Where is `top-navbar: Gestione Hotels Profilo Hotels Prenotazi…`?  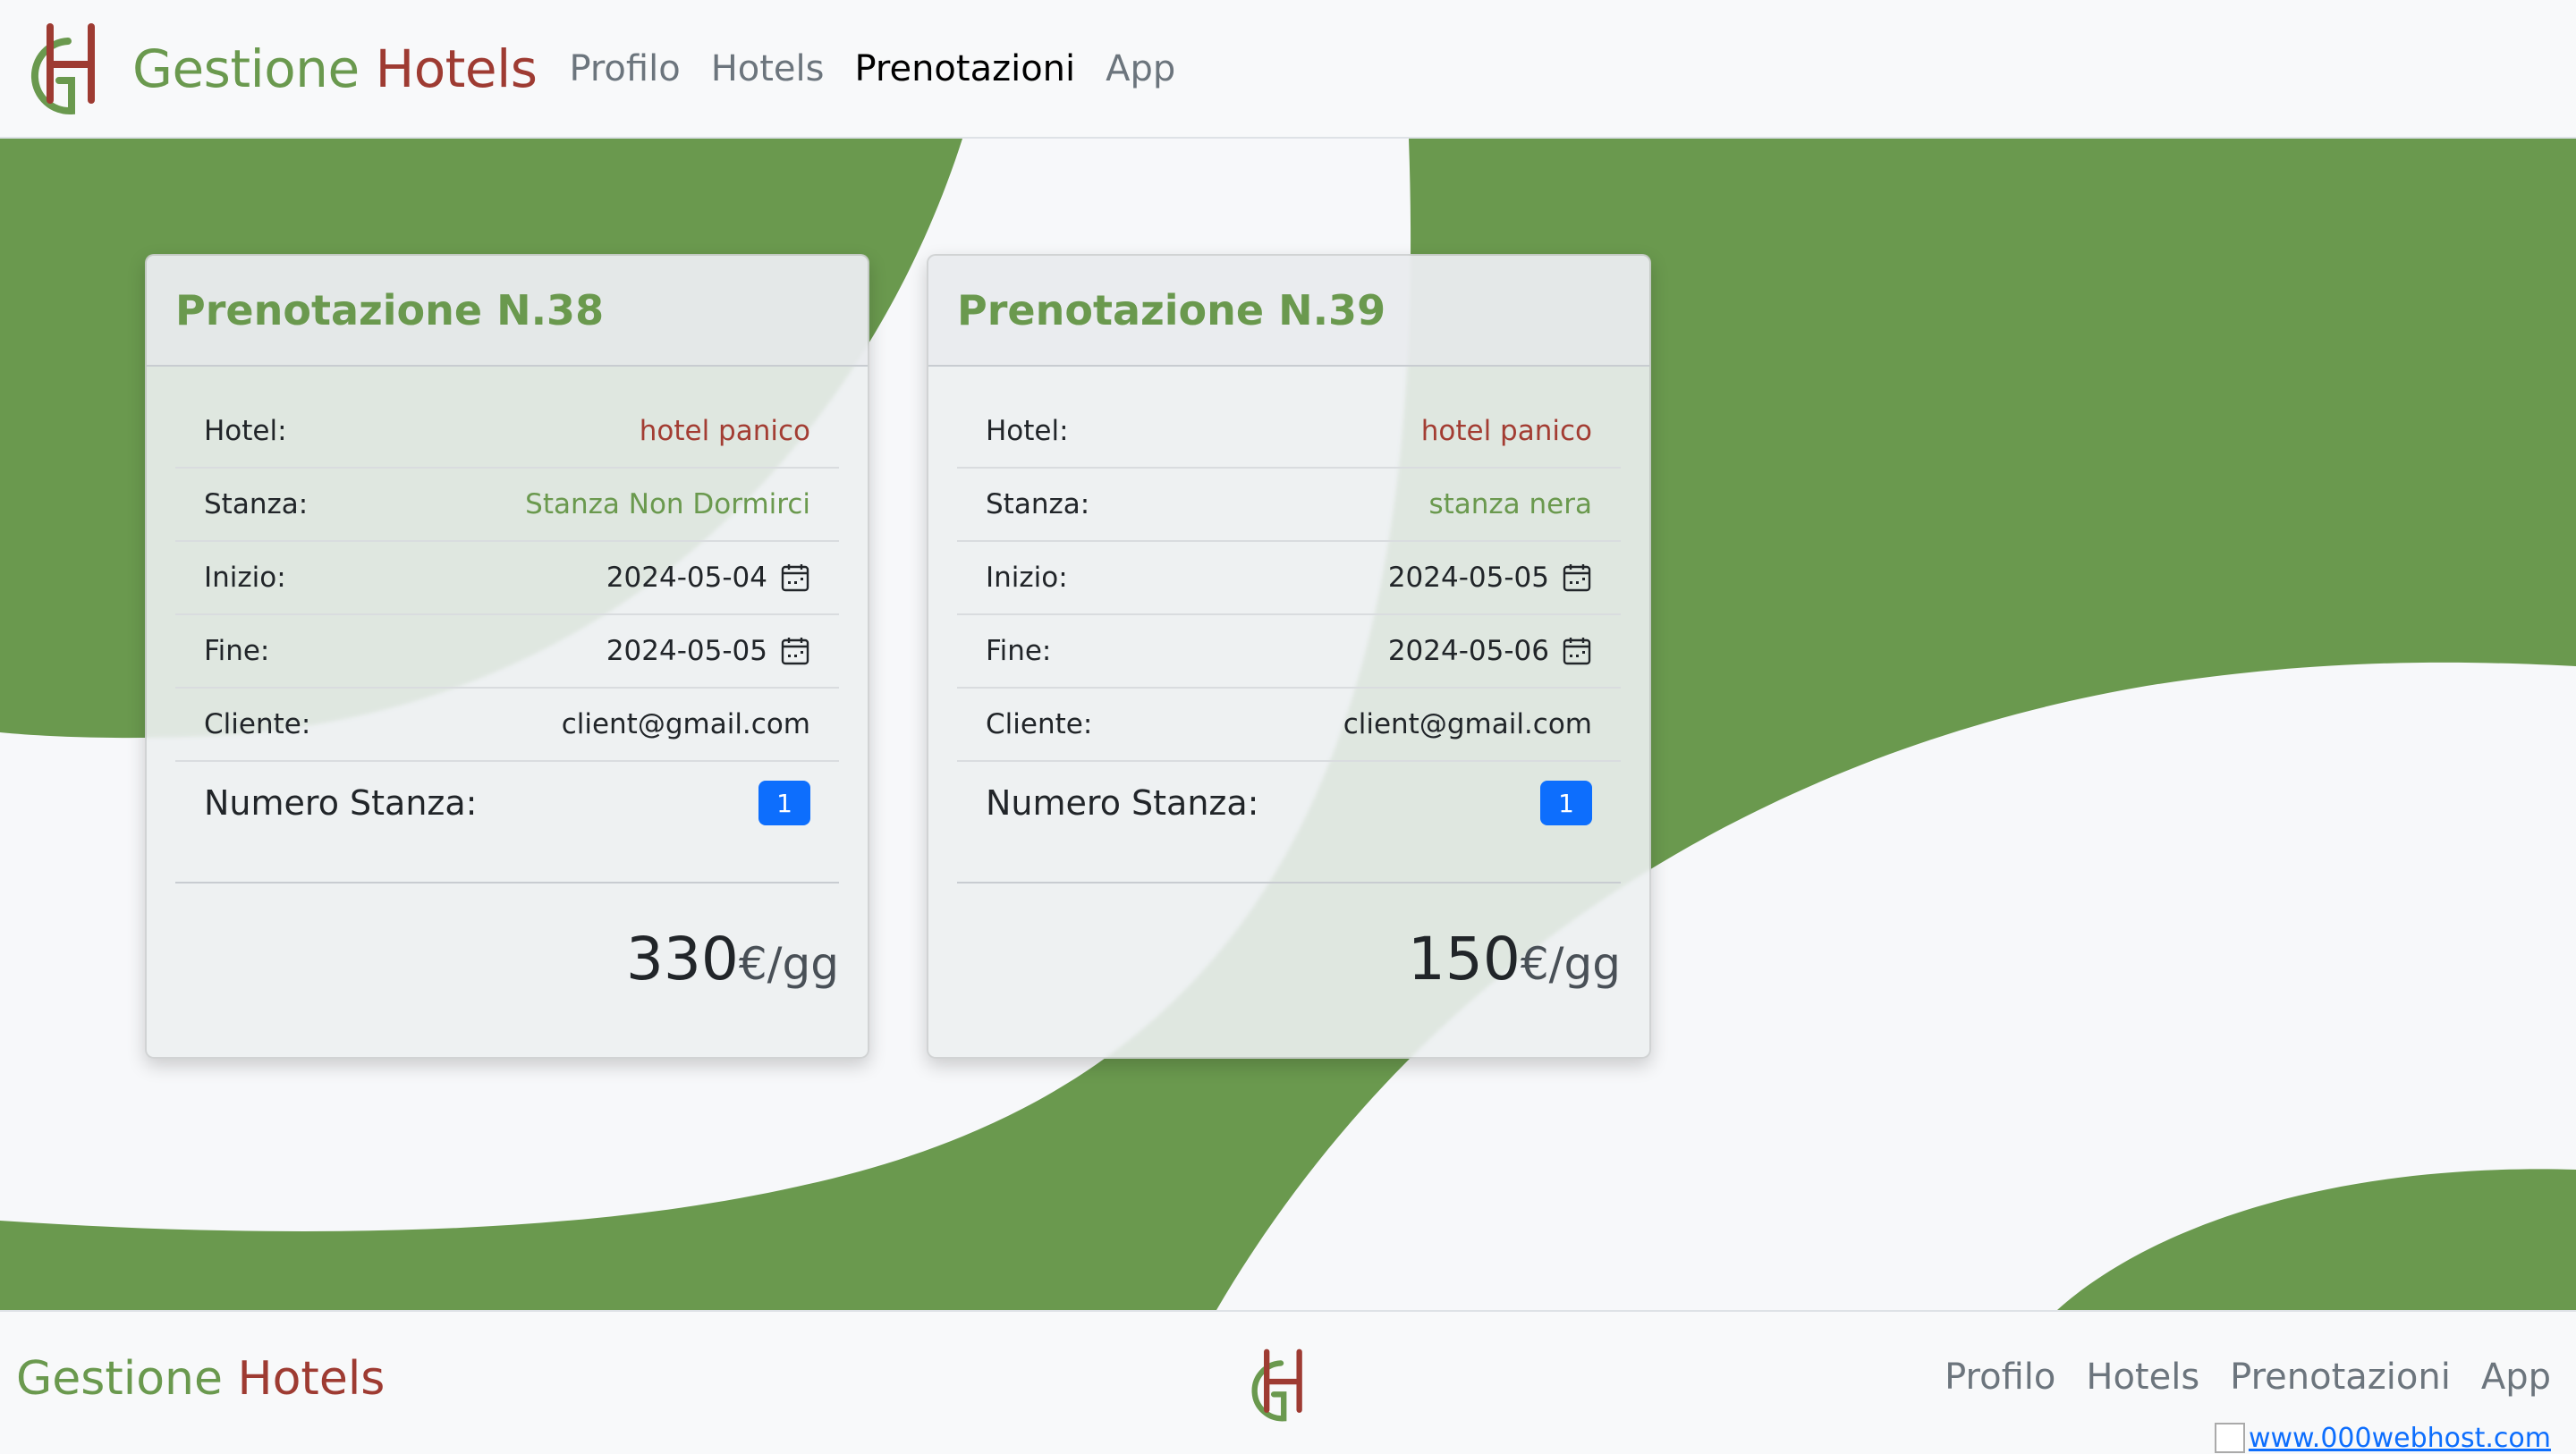 top-navbar: Gestione Hotels Profilo Hotels Prenotazi… is located at coordinates (1288, 69).